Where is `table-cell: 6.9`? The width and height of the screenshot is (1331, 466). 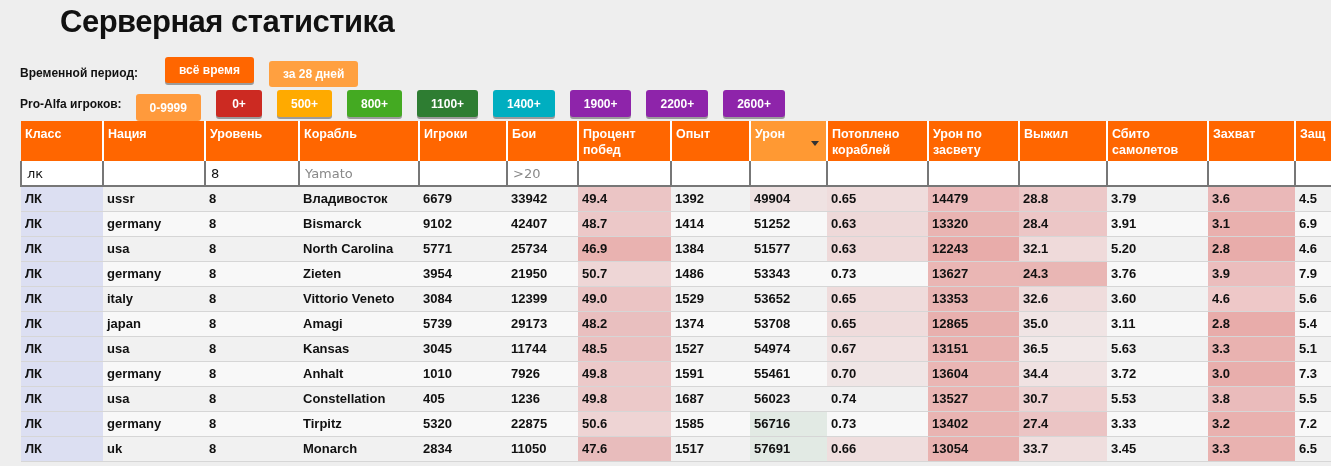
table-cell: 6.9 is located at coordinates (1313, 223).